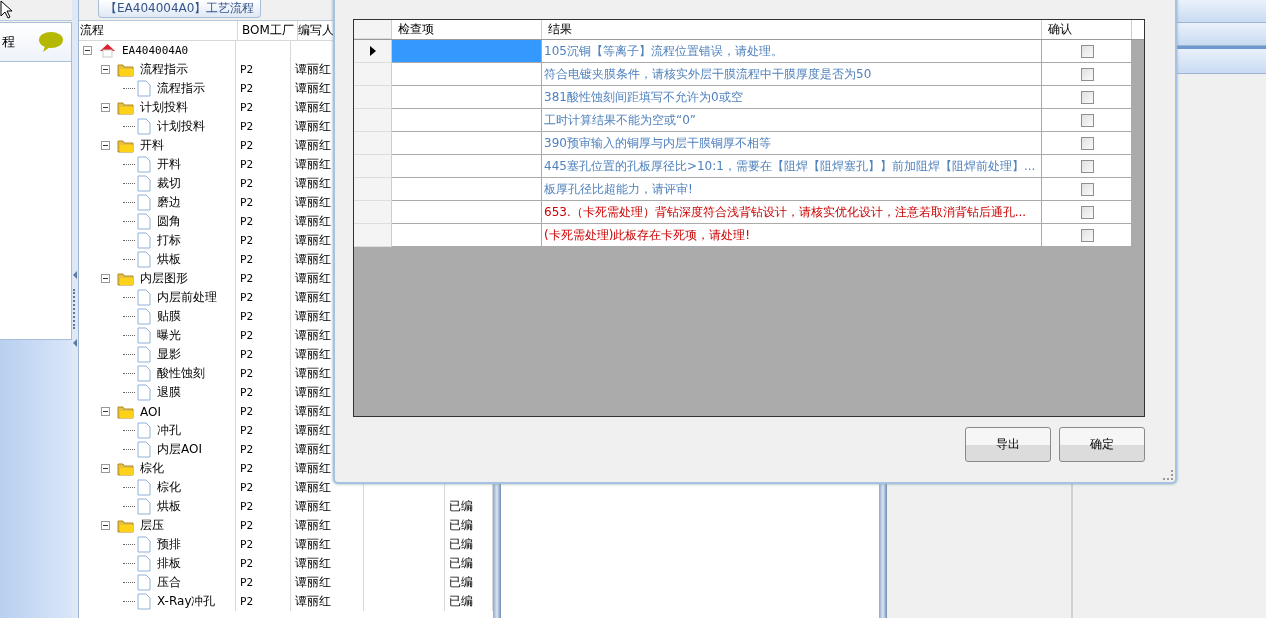  I want to click on tree-item: 贴膜, so click(169, 316).